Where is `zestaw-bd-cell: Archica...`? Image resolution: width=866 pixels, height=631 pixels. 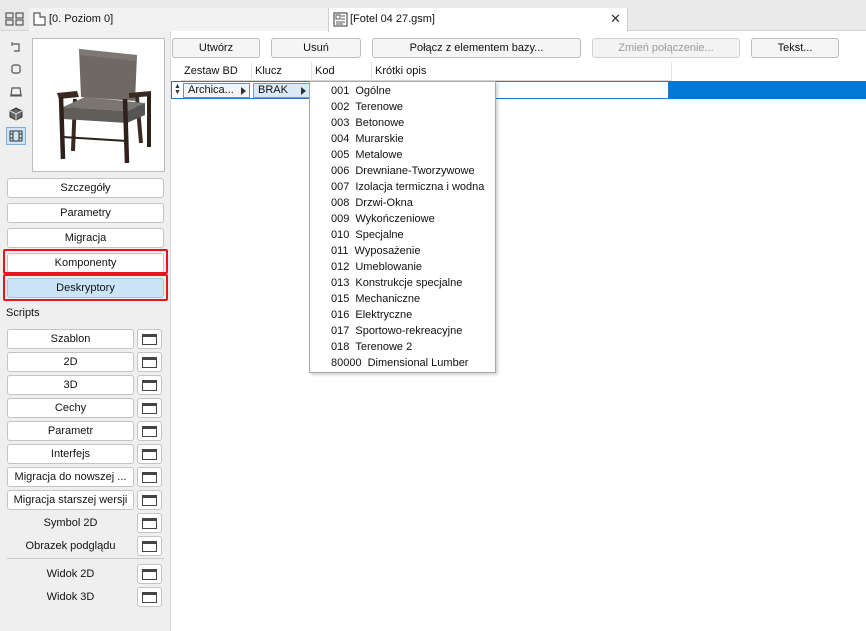 zestaw-bd-cell: Archica... is located at coordinates (216, 90).